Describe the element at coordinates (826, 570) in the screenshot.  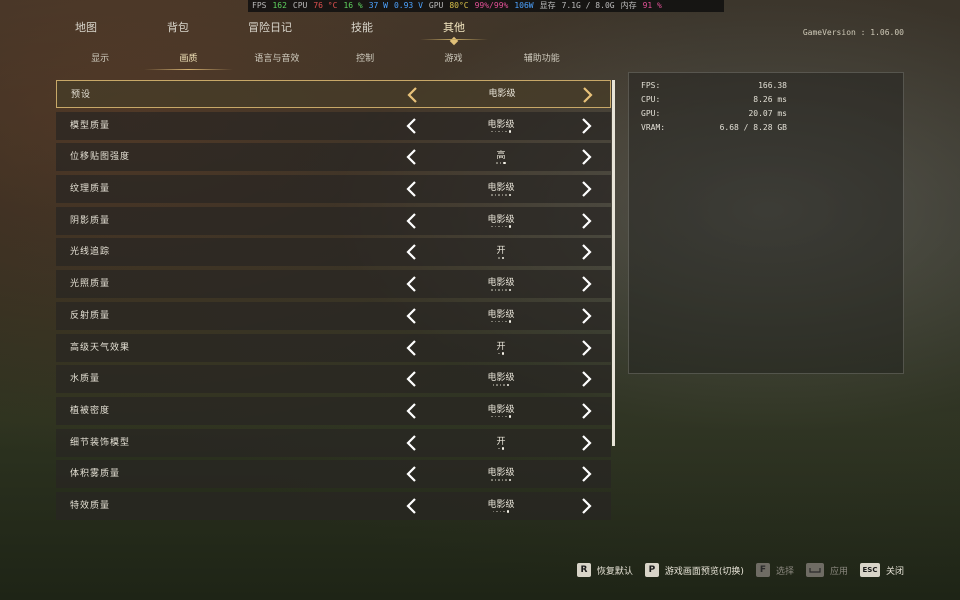
I see `apply-button: 应用` at that location.